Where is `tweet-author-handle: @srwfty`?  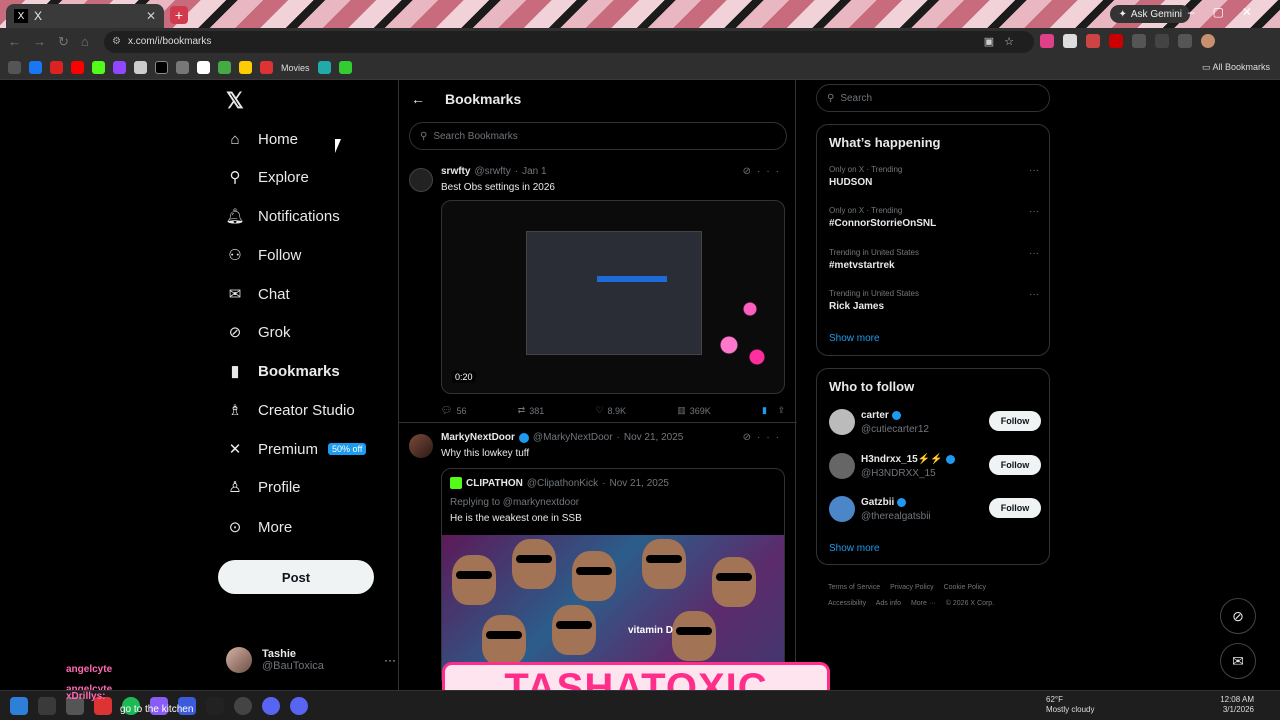 tweet-author-handle: @srwfty is located at coordinates (492, 171).